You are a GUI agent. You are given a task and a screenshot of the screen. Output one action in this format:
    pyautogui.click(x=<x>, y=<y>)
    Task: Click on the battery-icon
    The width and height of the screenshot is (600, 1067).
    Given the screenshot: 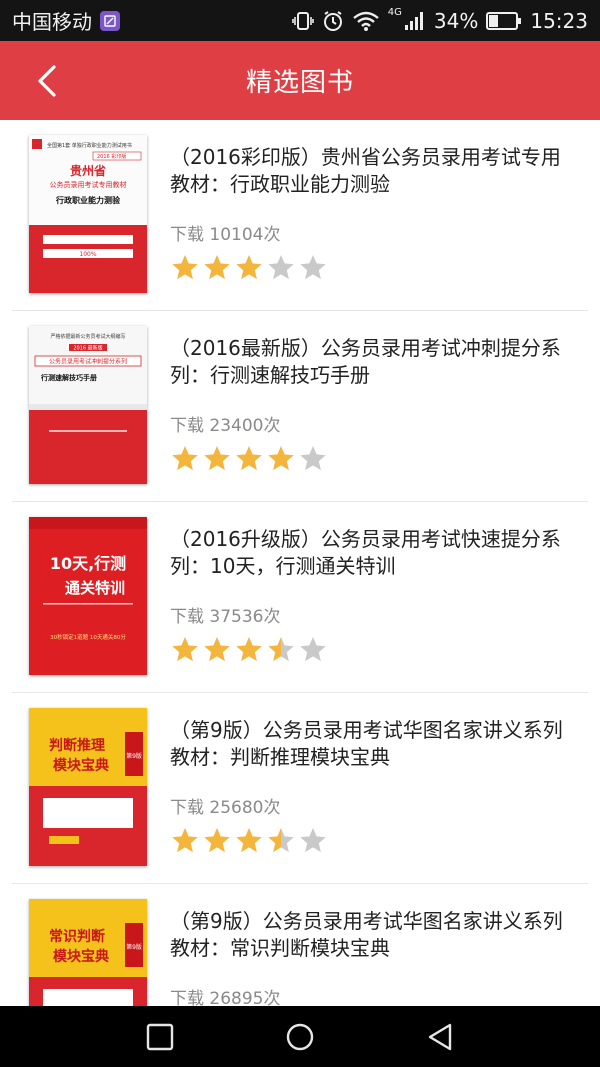 What is the action you would take?
    pyautogui.click(x=504, y=20)
    